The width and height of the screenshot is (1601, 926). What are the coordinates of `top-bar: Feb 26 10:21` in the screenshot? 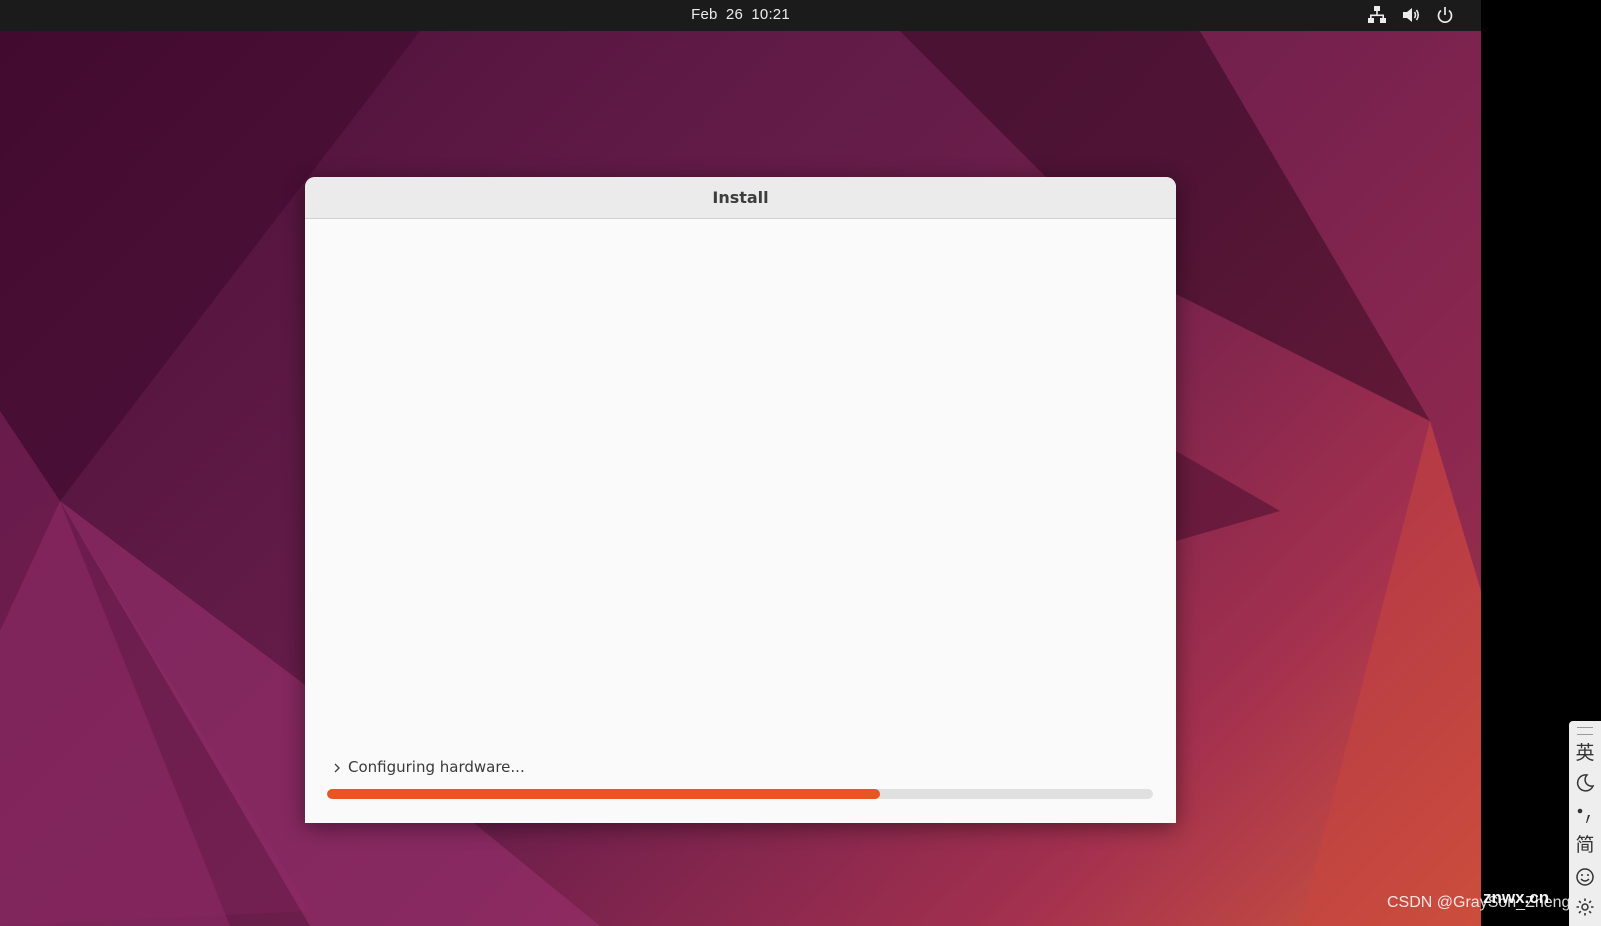 It's located at (740, 15).